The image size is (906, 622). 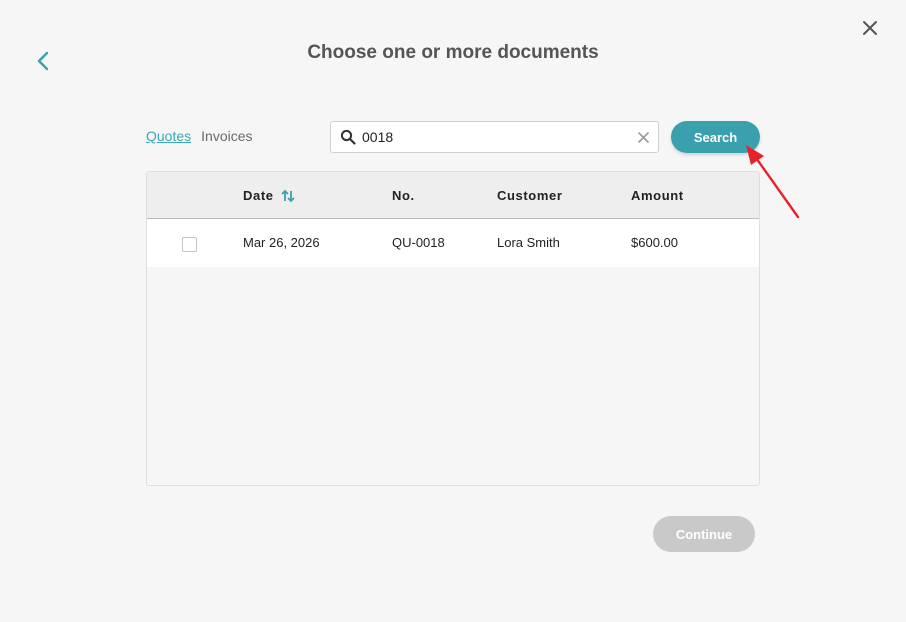 I want to click on table-header: Date No. Customer Amount, so click(x=453, y=195).